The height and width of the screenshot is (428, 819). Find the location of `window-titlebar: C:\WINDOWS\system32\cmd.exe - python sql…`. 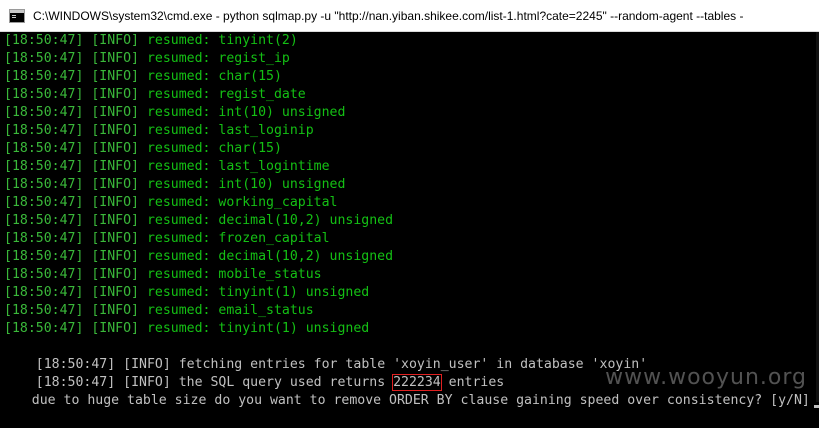

window-titlebar: C:\WINDOWS\system32\cmd.exe - python sql… is located at coordinates (409, 16).